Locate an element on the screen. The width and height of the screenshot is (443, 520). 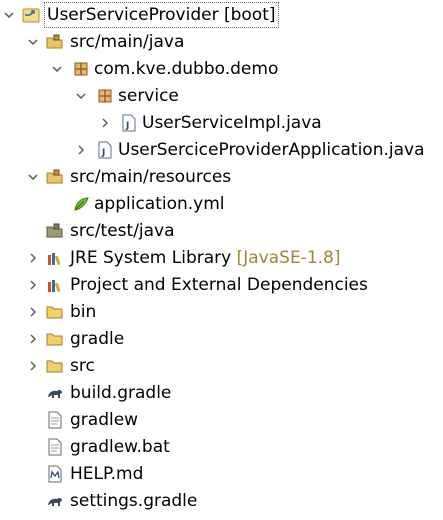
tree-item-bin: bin is located at coordinates (221, 312).